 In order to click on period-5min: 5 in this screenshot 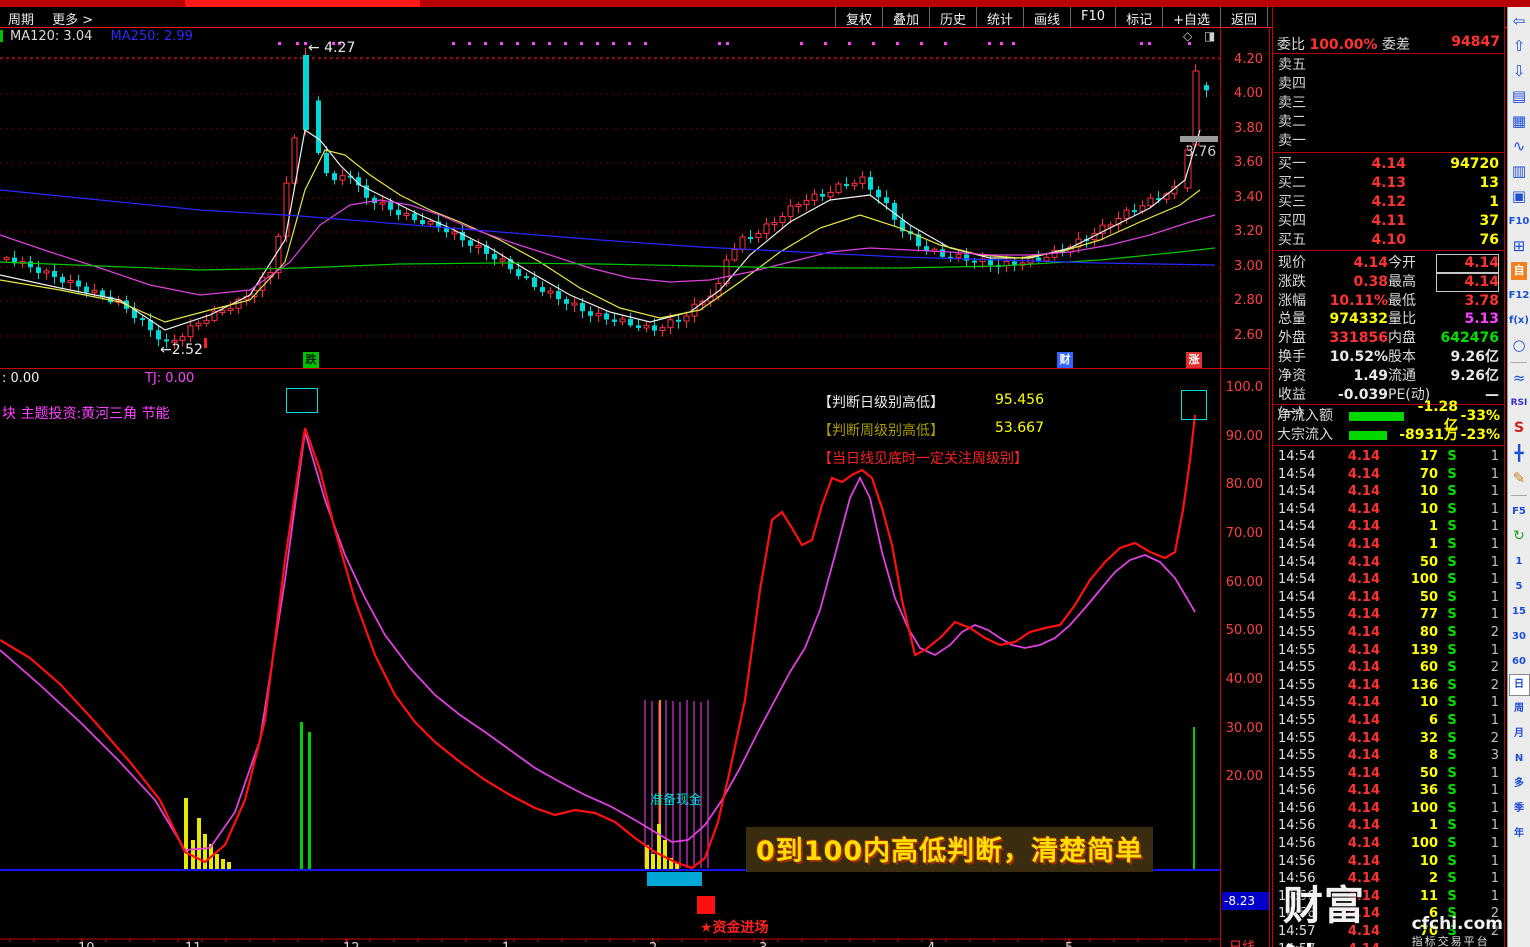, I will do `click(1519, 586)`.